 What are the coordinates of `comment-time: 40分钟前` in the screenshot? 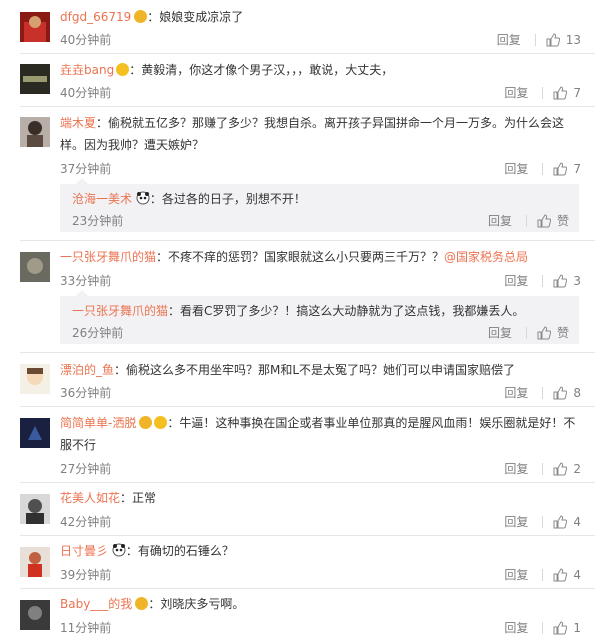 It's located at (86, 93).